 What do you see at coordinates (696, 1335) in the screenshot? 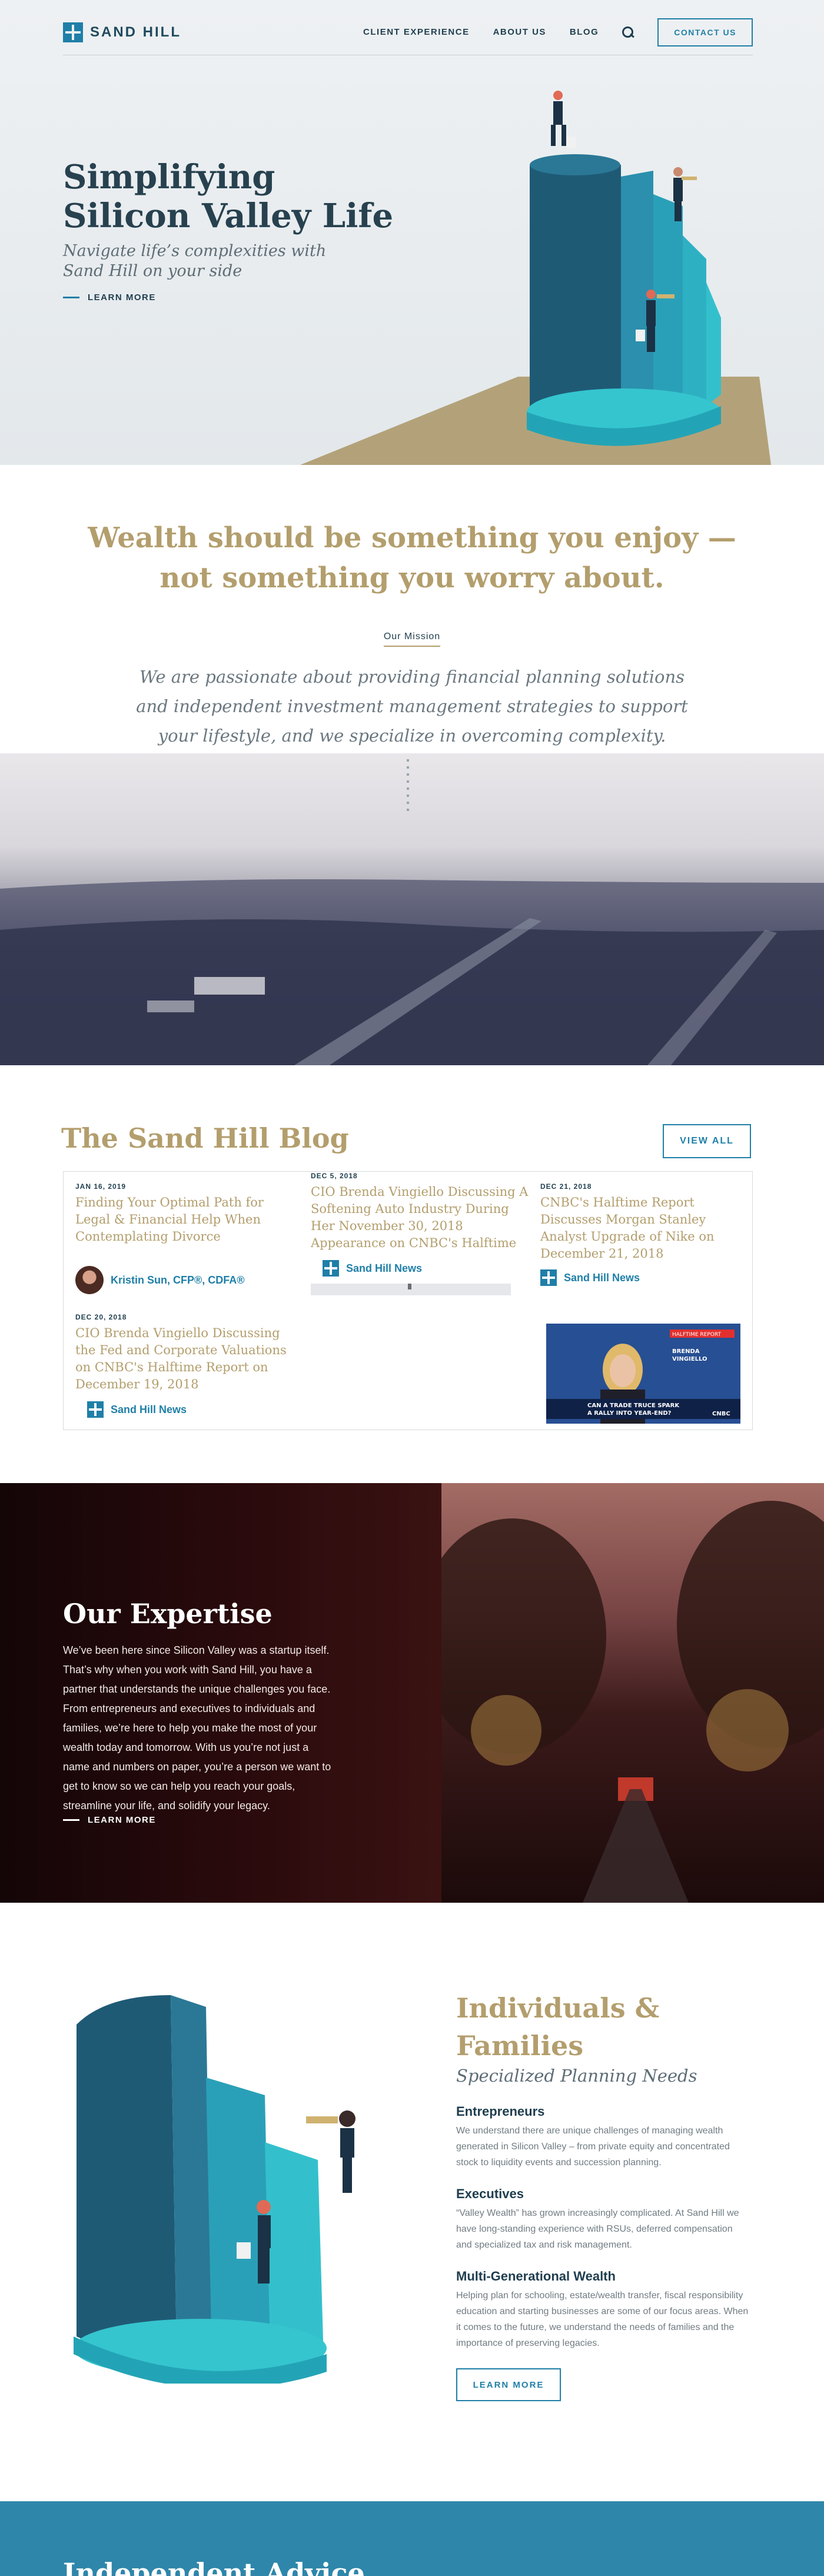
I see `tv-tag: HALFTIME REPORT` at bounding box center [696, 1335].